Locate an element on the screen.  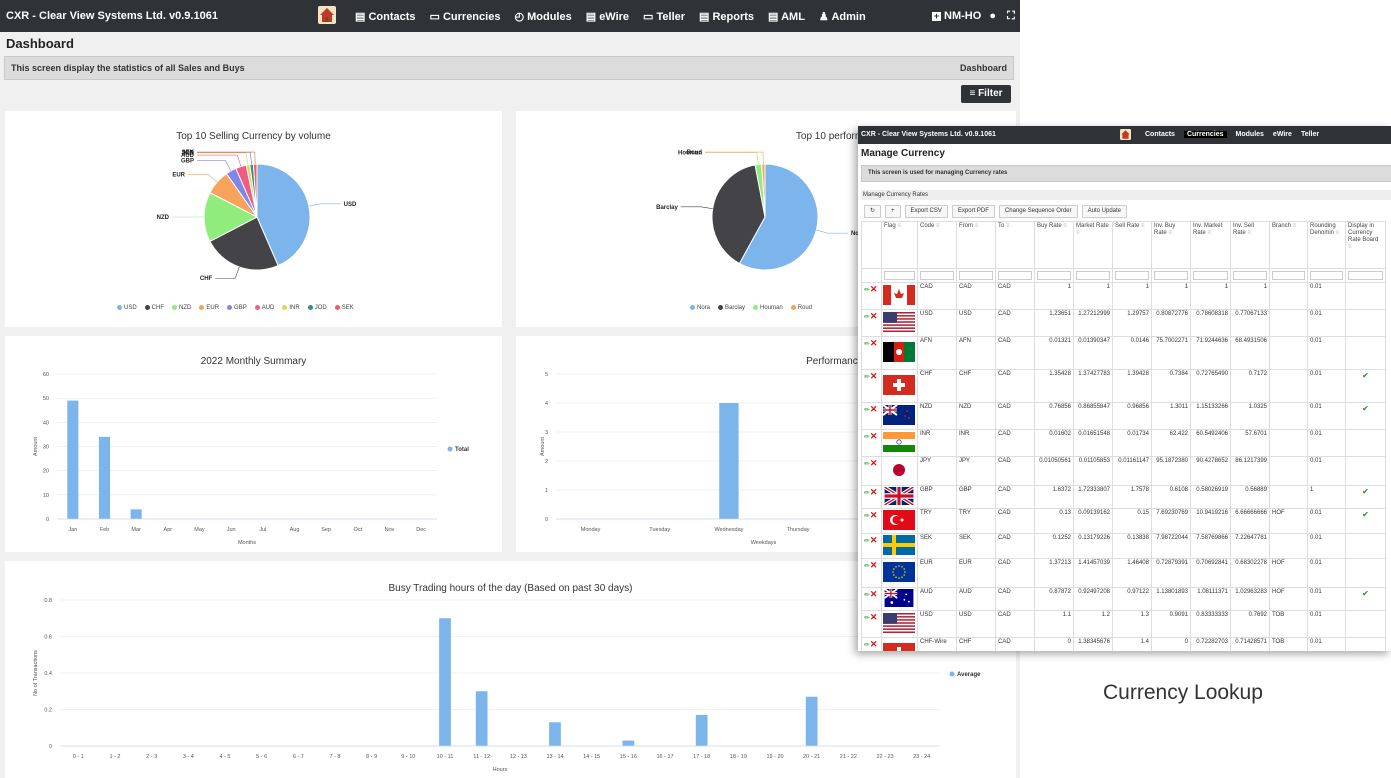
nav-item-ewire: eWire is located at coordinates (1282, 134).